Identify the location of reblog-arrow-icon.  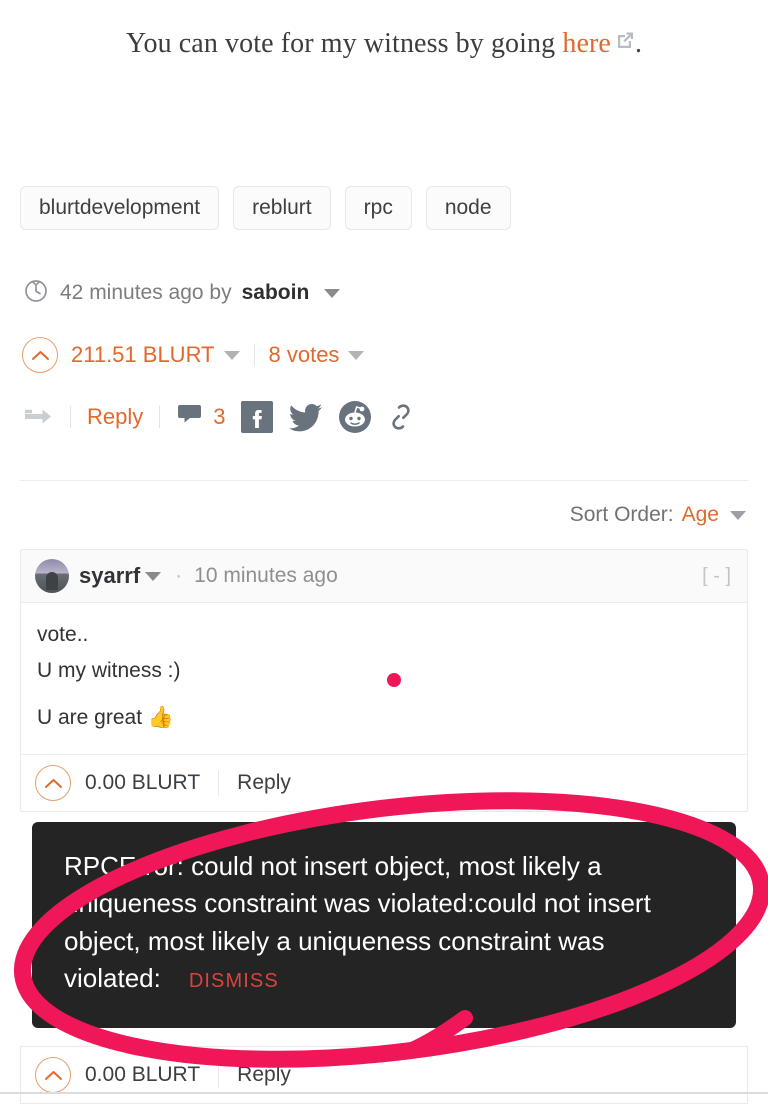
(39, 417).